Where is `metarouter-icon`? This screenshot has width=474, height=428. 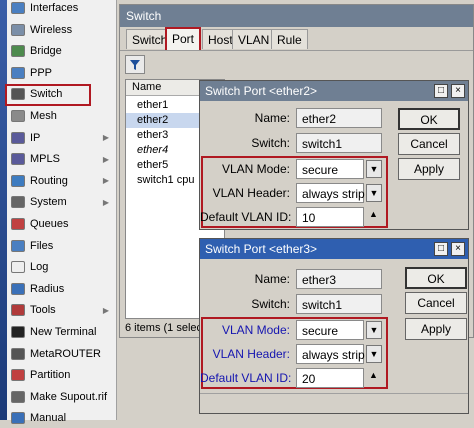
metarouter-icon is located at coordinates (18, 353).